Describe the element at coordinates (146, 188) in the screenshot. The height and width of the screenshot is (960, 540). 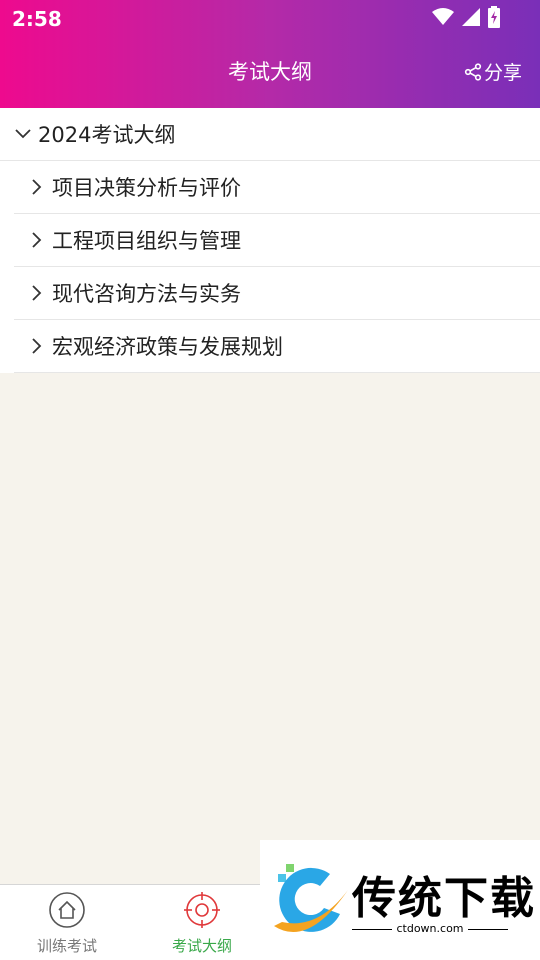
I see `outline-item-label: 项目决策分析与评价` at that location.